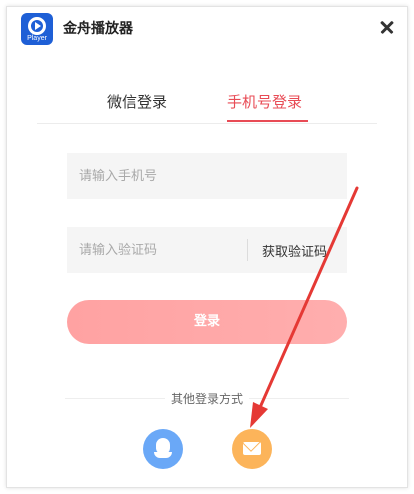 This screenshot has width=414, height=494. I want to click on other-login-label: 其他登录方式, so click(206, 399).